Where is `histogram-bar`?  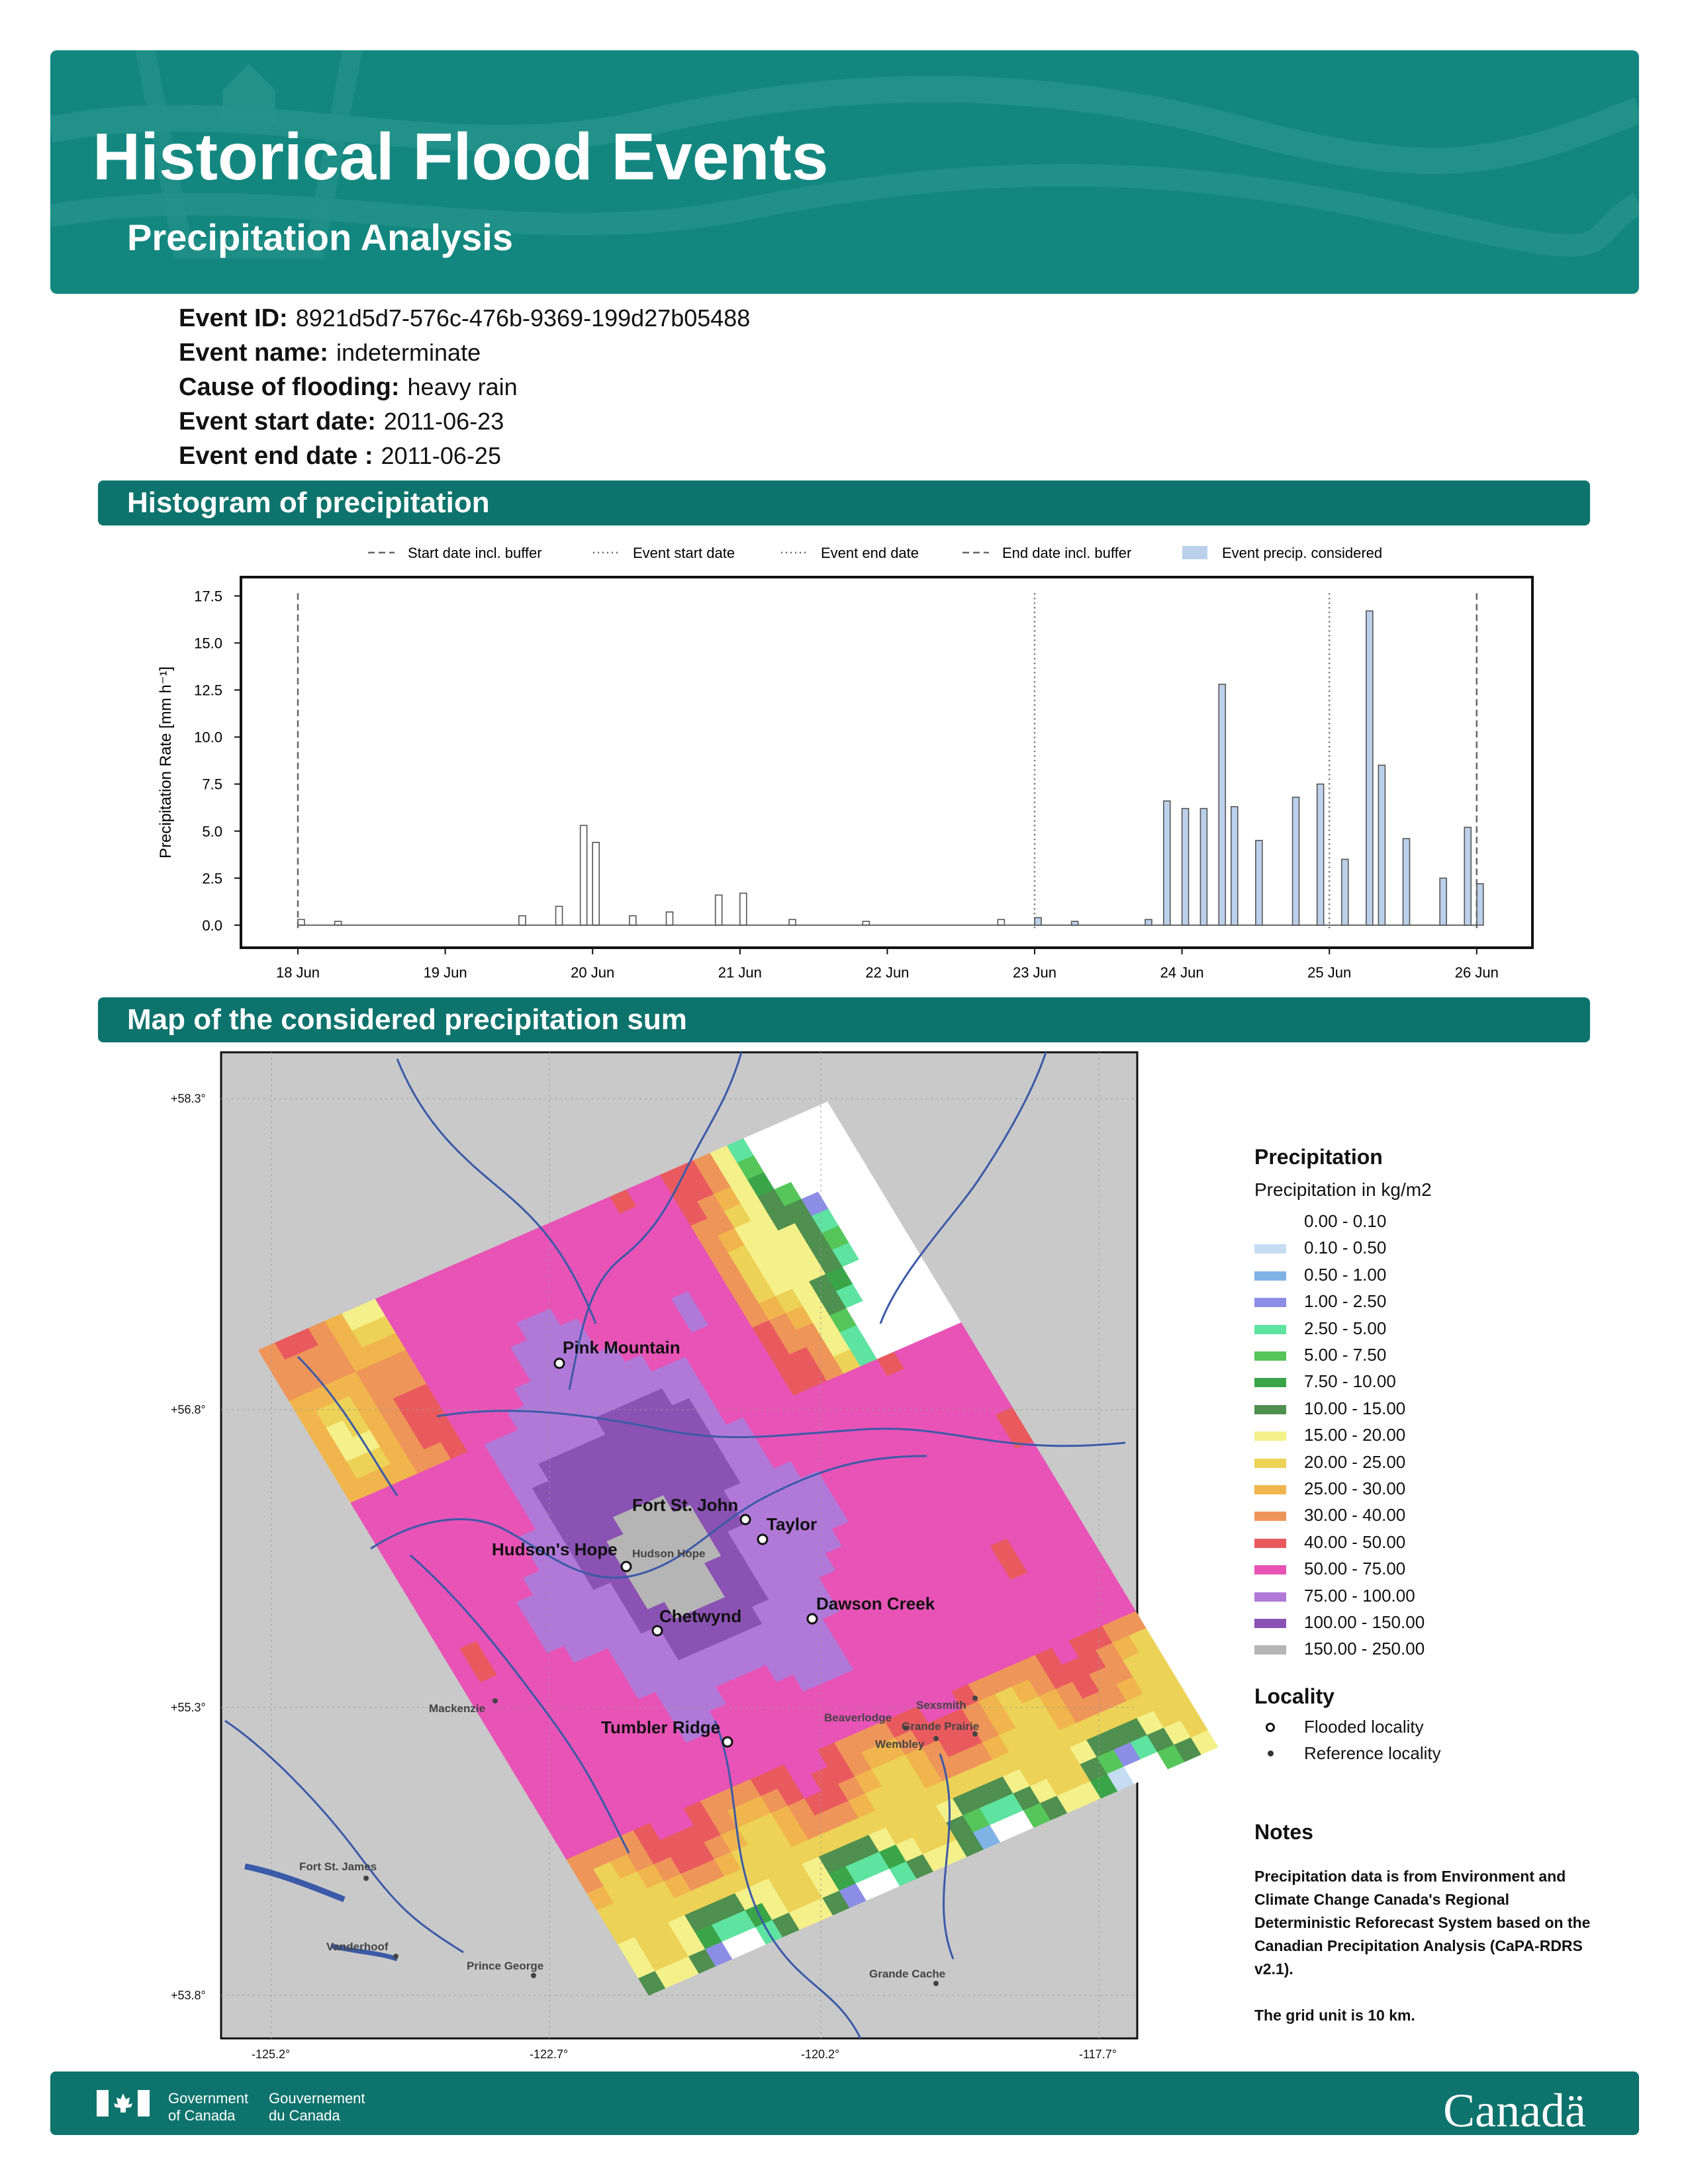 histogram-bar is located at coordinates (1038, 921).